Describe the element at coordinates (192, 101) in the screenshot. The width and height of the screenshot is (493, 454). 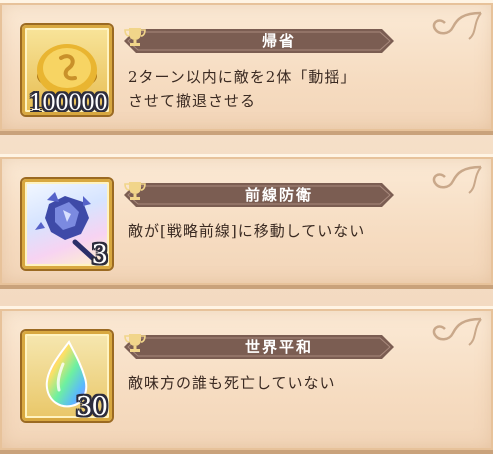
I see `description-line: させて撤退させる` at that location.